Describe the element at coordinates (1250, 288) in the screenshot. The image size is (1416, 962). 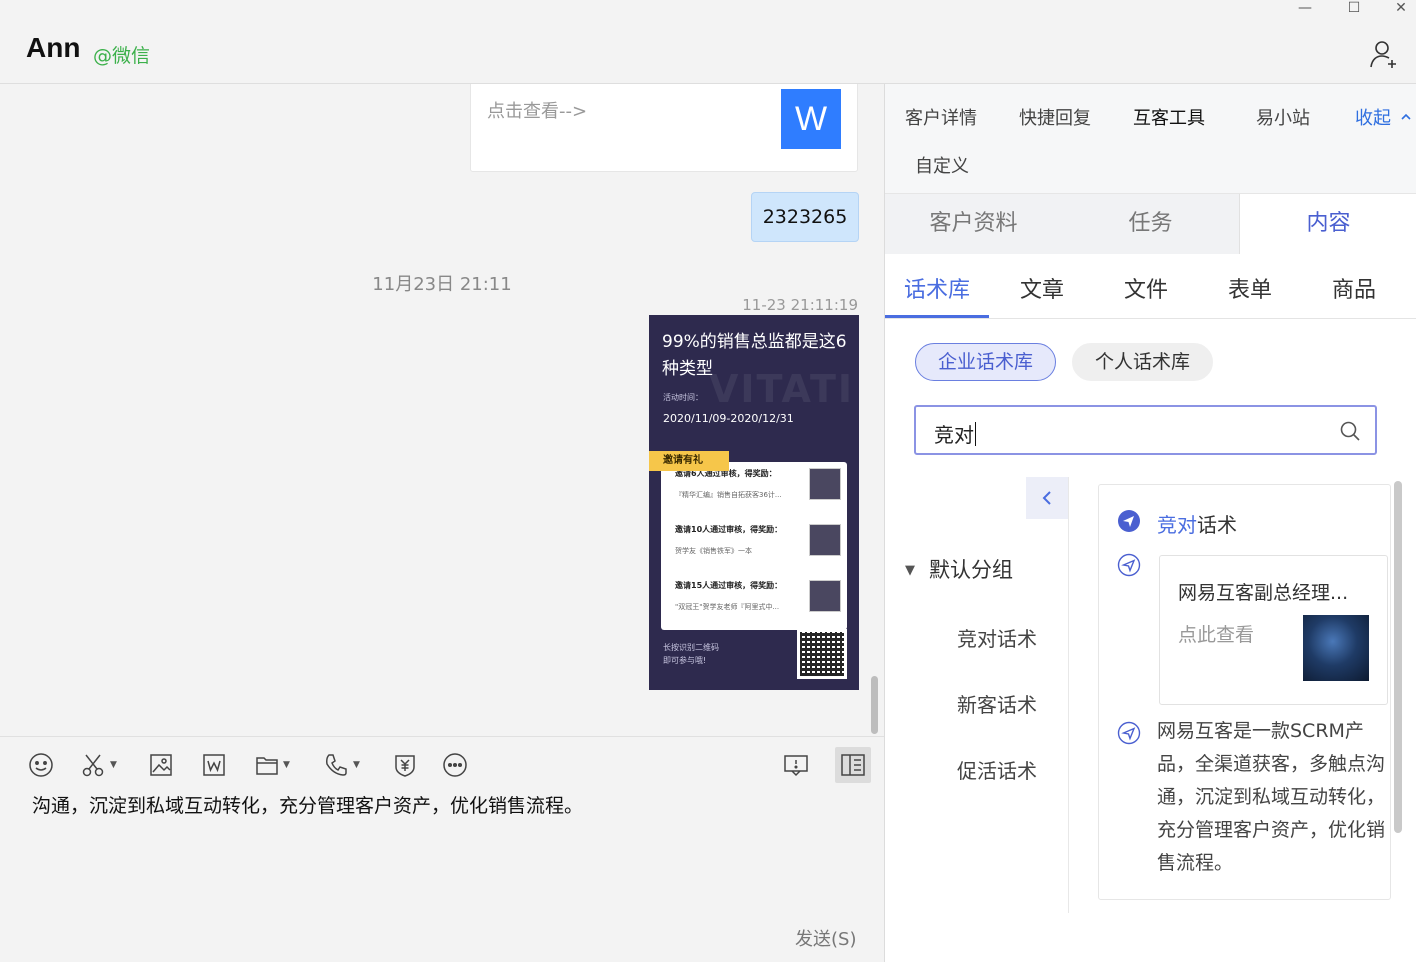
I see `subtab-forms: 表单` at that location.